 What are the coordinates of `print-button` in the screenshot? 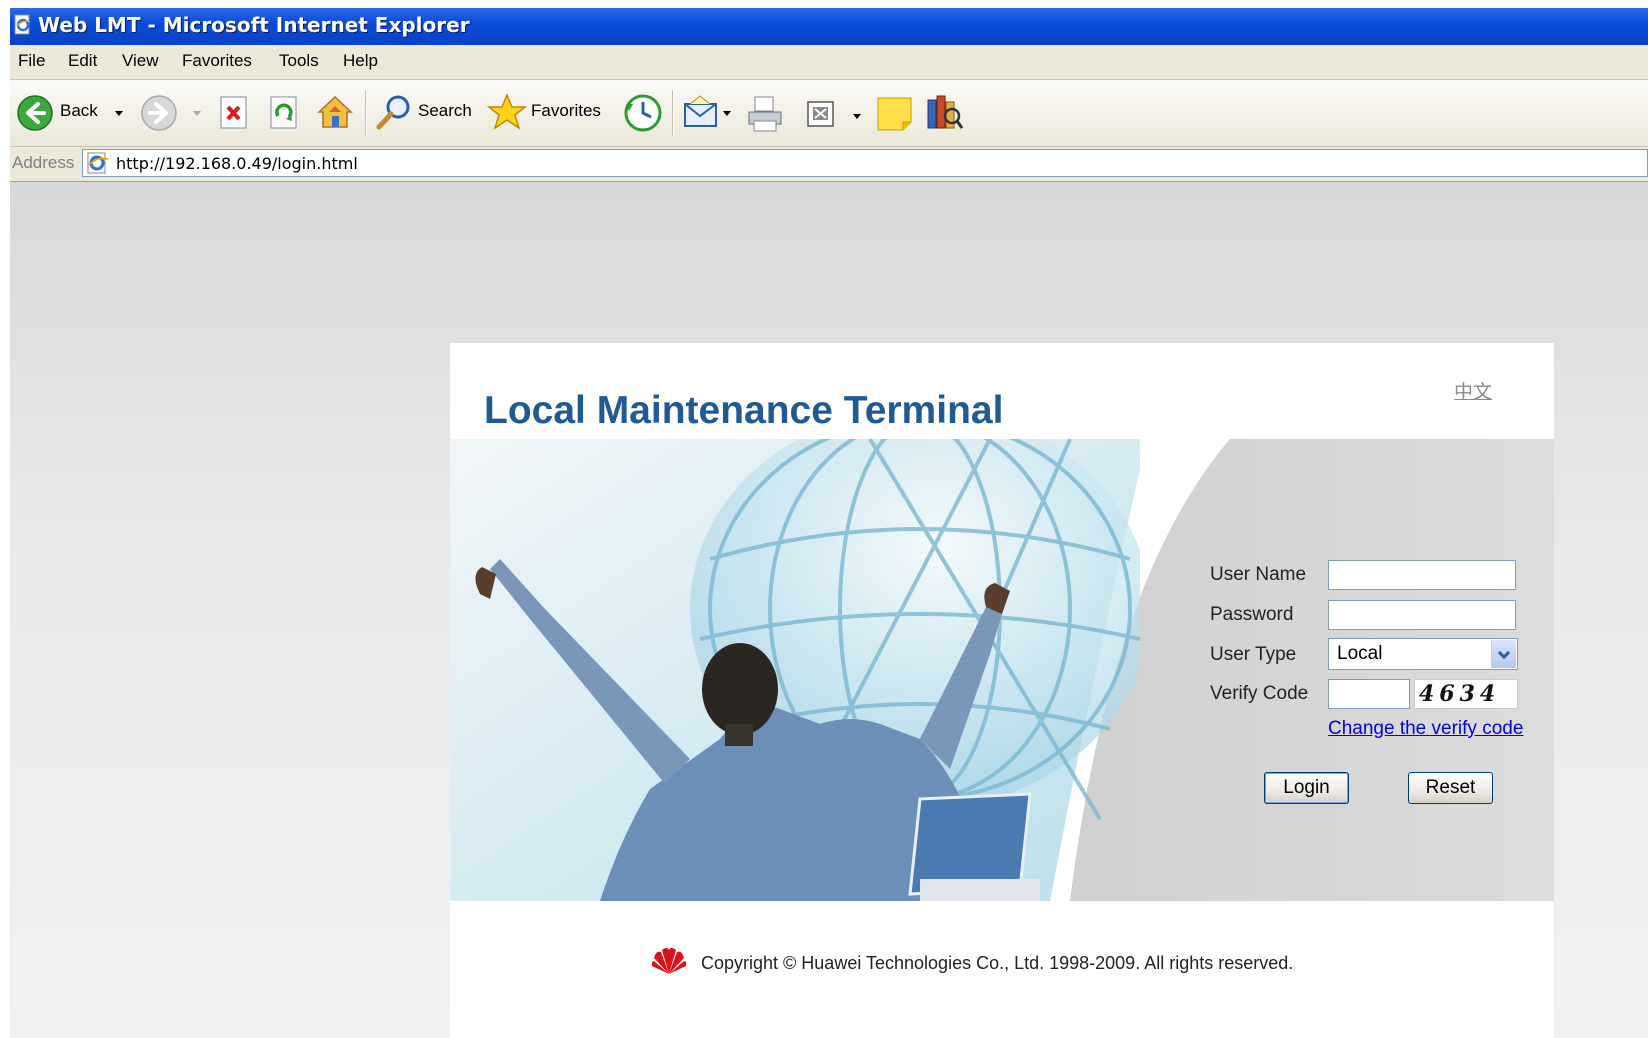 It's located at (766, 114).